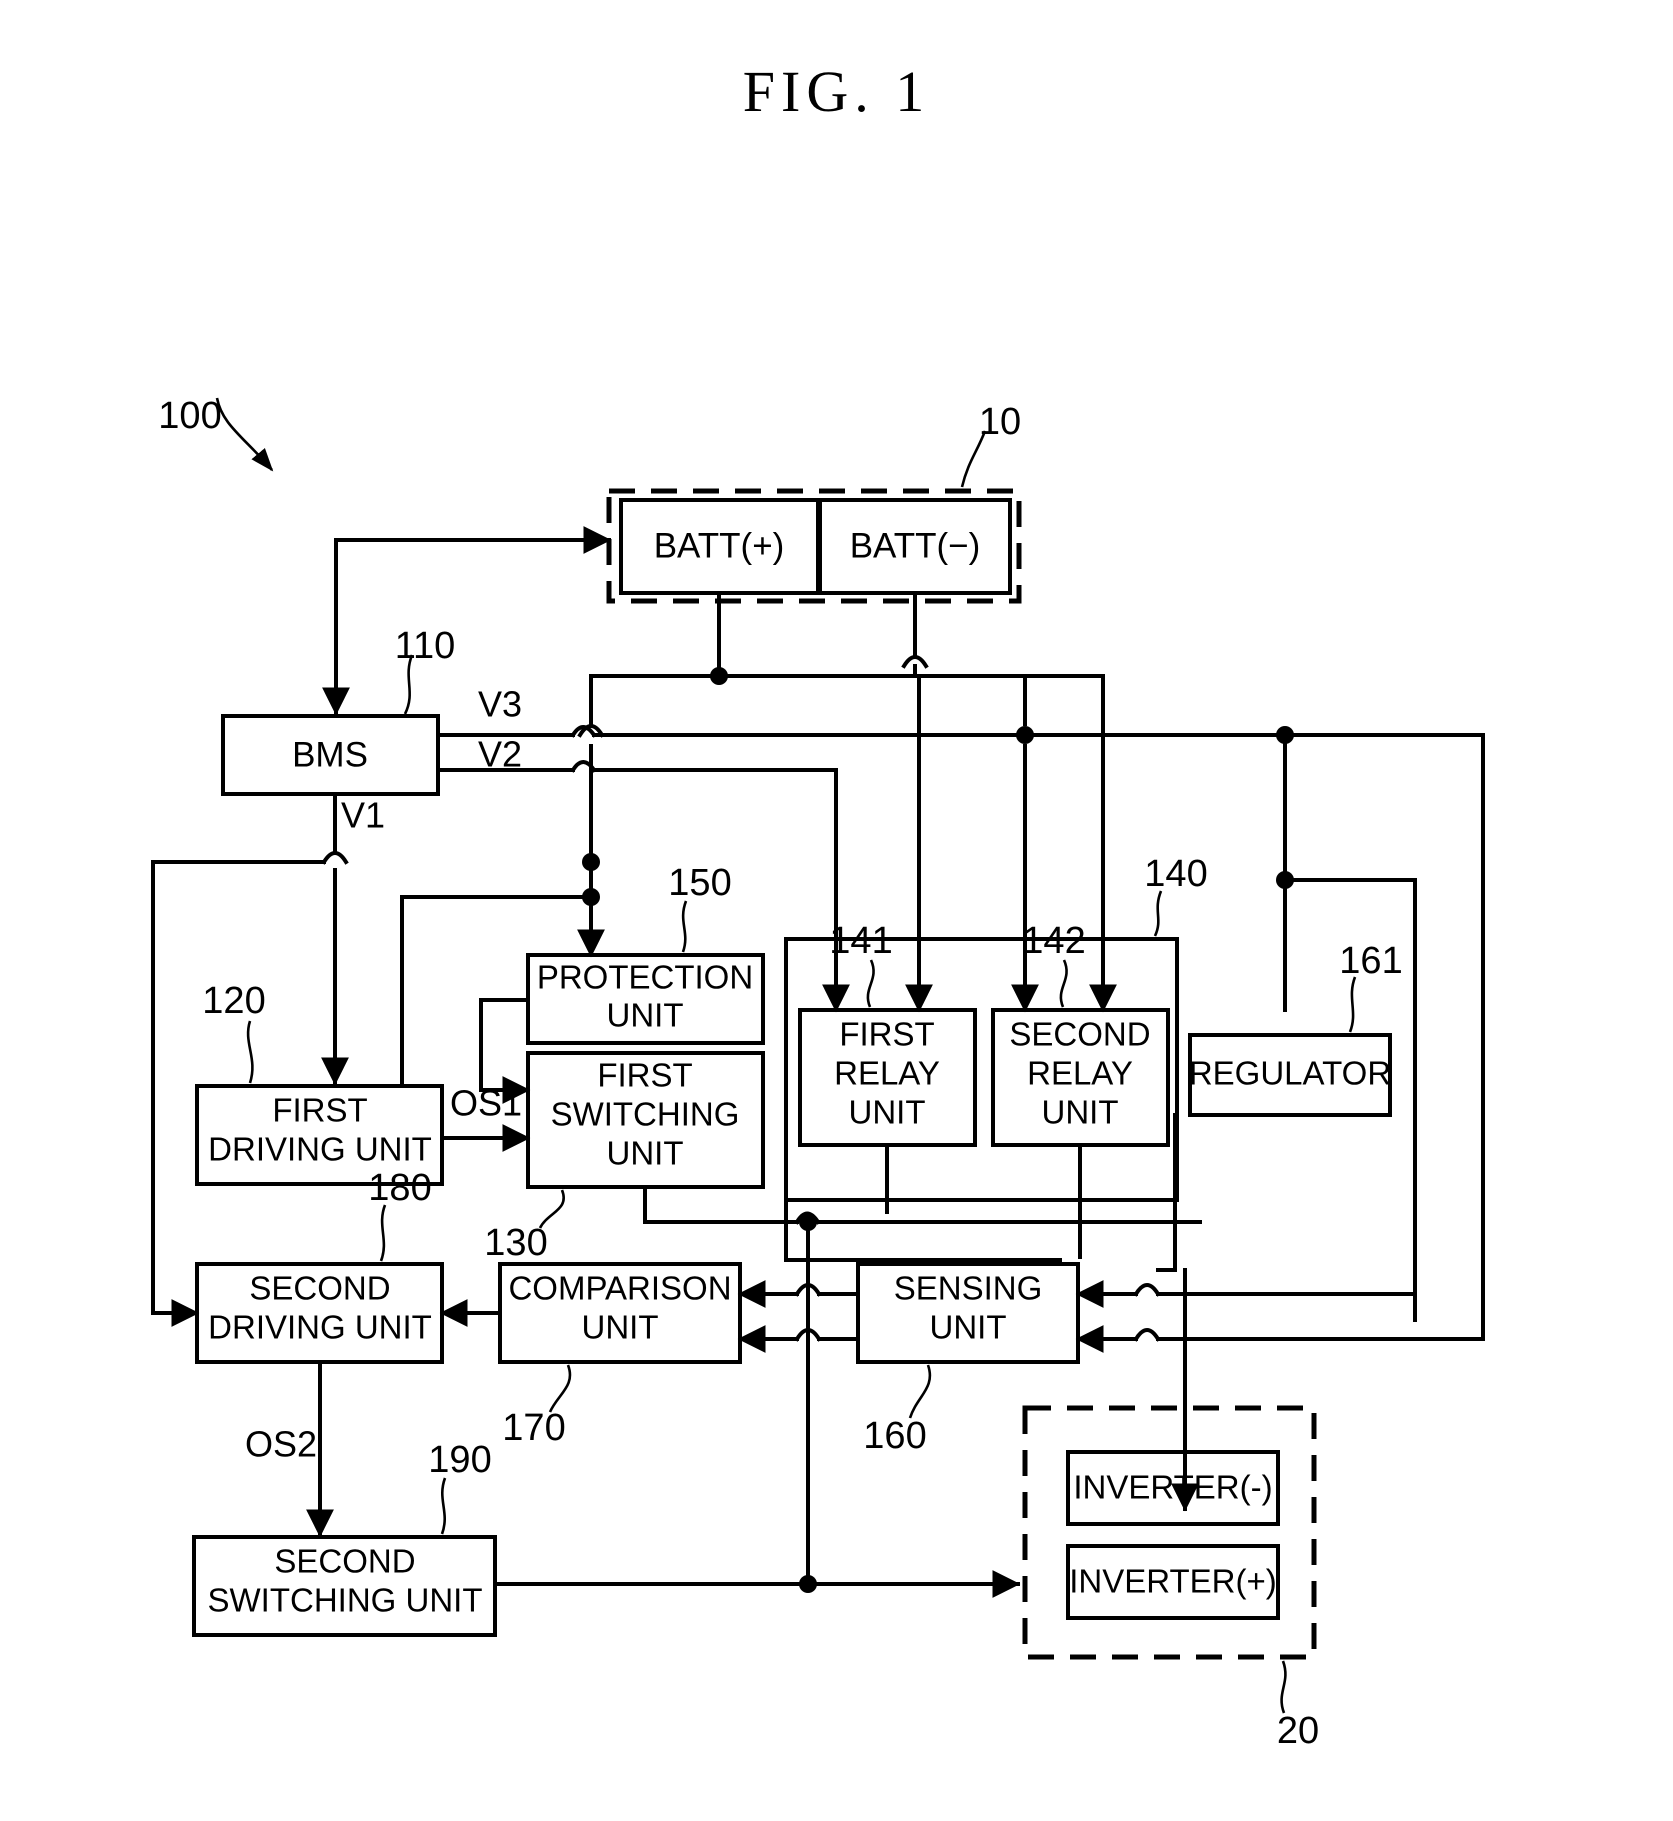 Image resolution: width=1673 pixels, height=1821 pixels. I want to click on battery-positive-label: BATT(+), so click(719, 545).